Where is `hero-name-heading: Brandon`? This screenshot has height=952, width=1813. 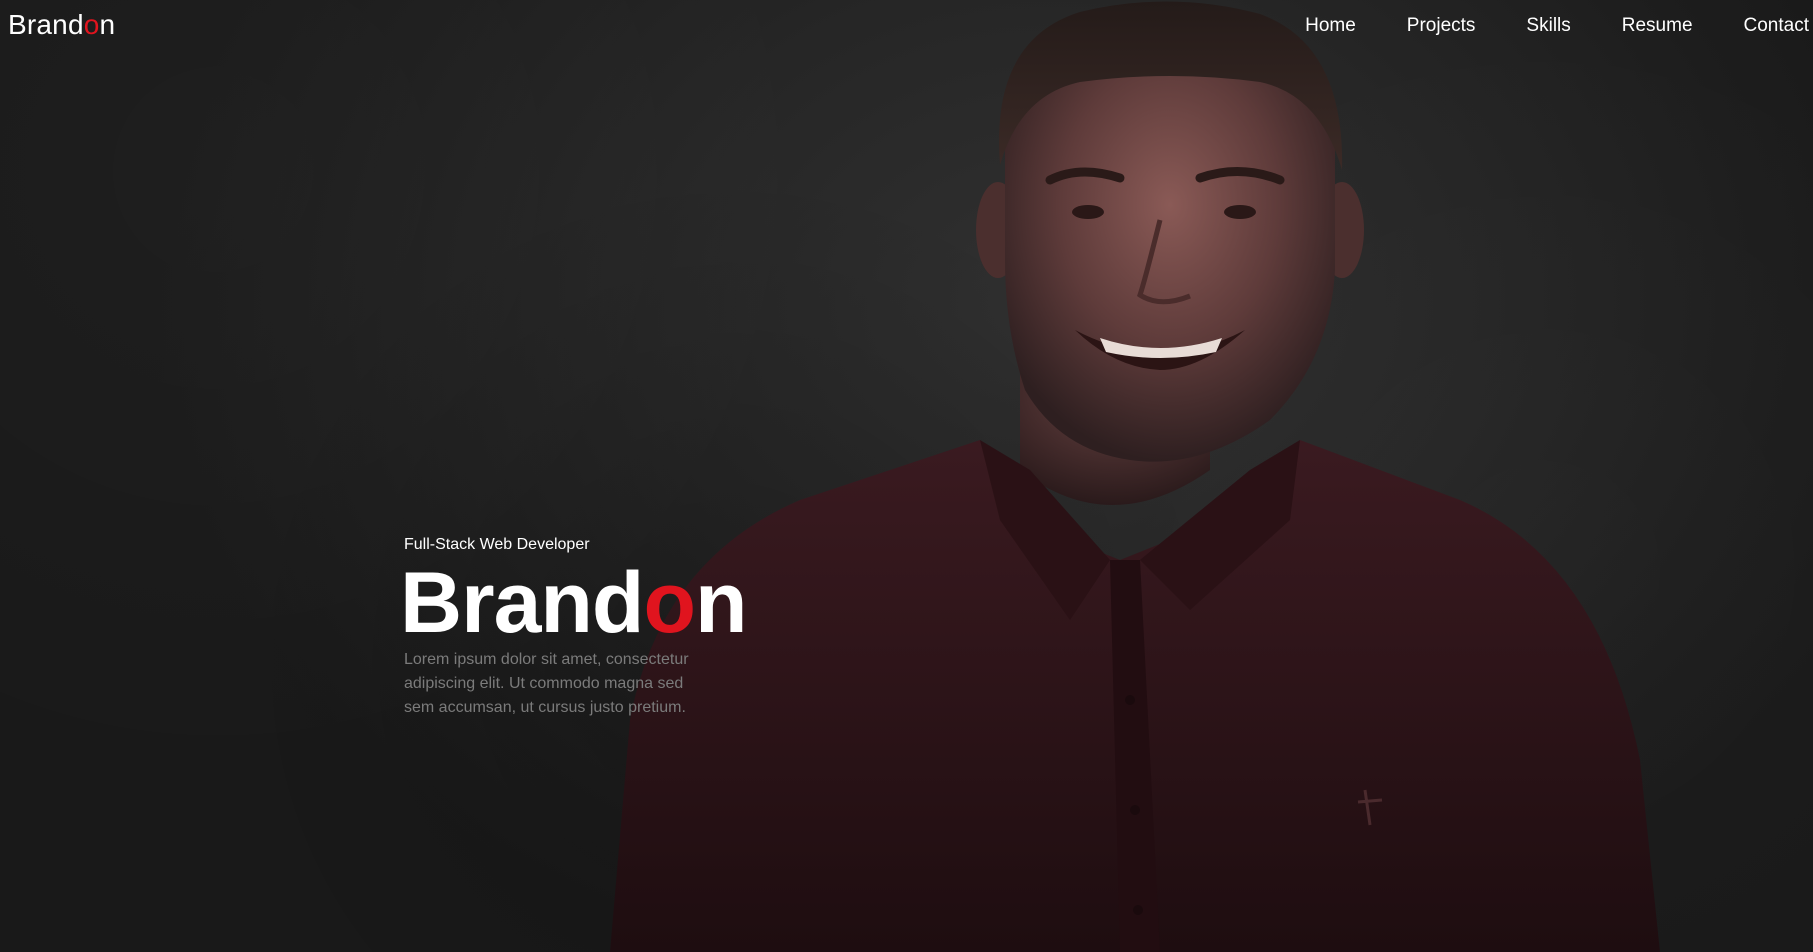 hero-name-heading: Brandon is located at coordinates (582, 603).